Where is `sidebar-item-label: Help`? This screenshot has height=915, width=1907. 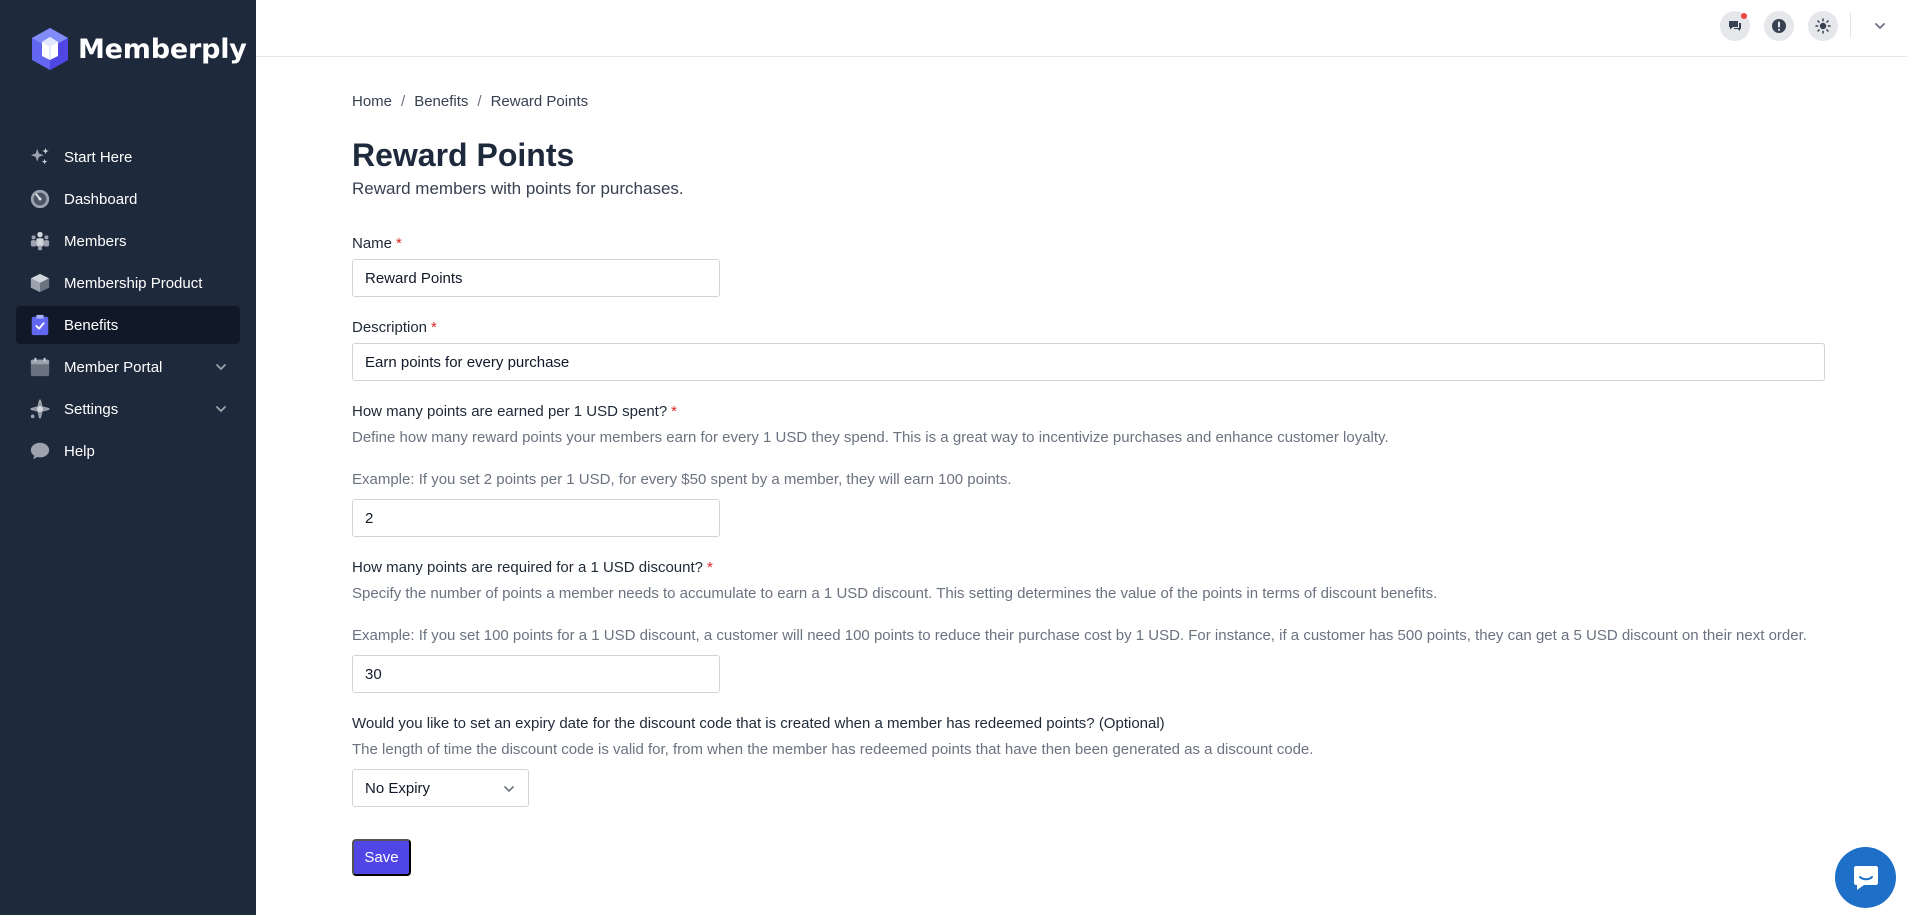 sidebar-item-label: Help is located at coordinates (79, 451).